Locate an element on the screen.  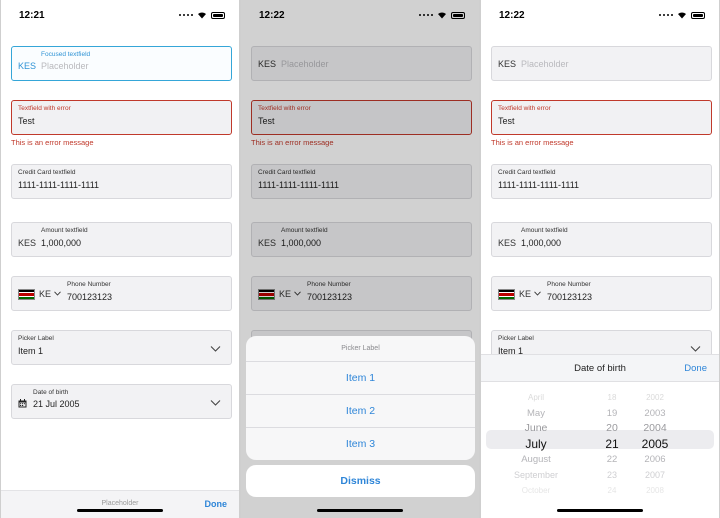
year-column: 2002 2003 2004 2005 2006 2007 2008 is located at coordinates (655, 444).